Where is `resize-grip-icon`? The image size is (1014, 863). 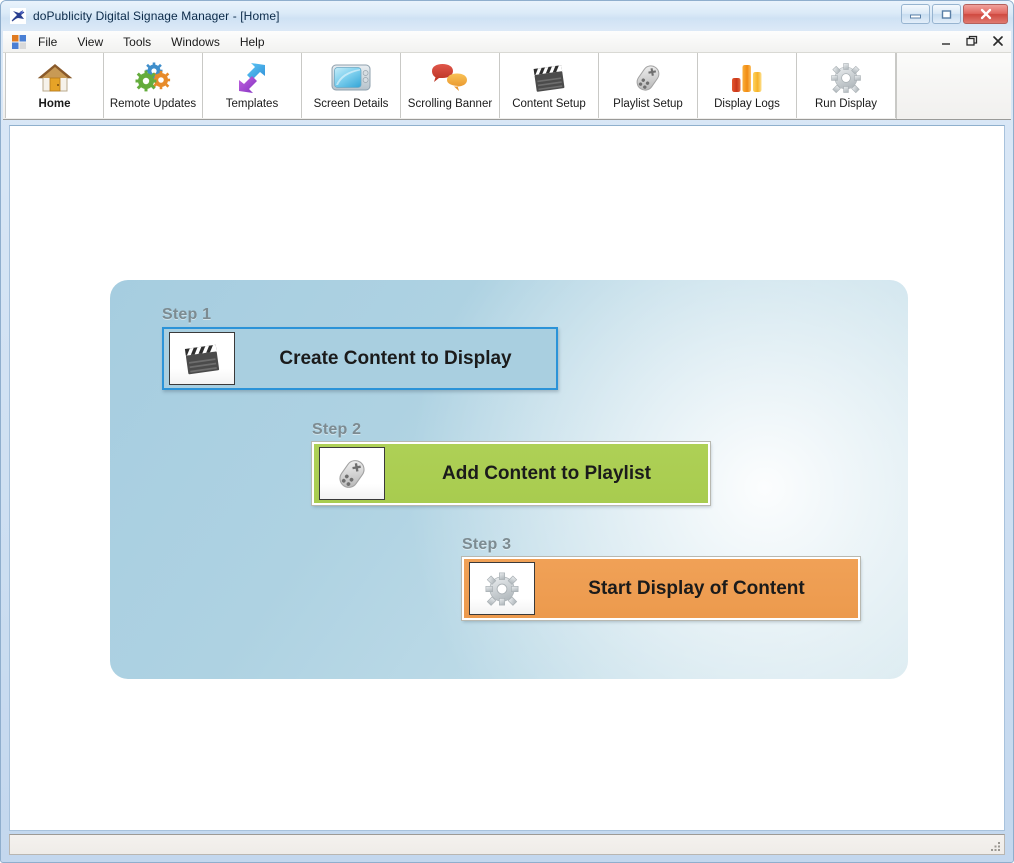 resize-grip-icon is located at coordinates (995, 846).